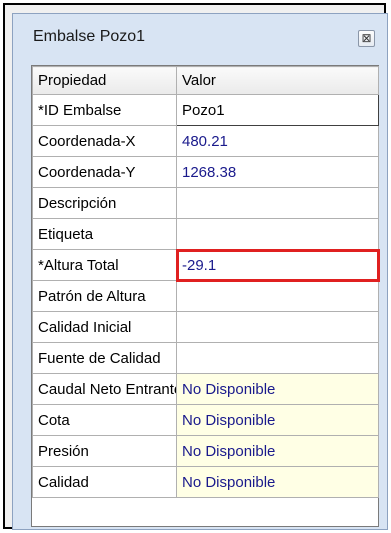  Describe the element at coordinates (104, 451) in the screenshot. I see `property-name: Presión` at that location.